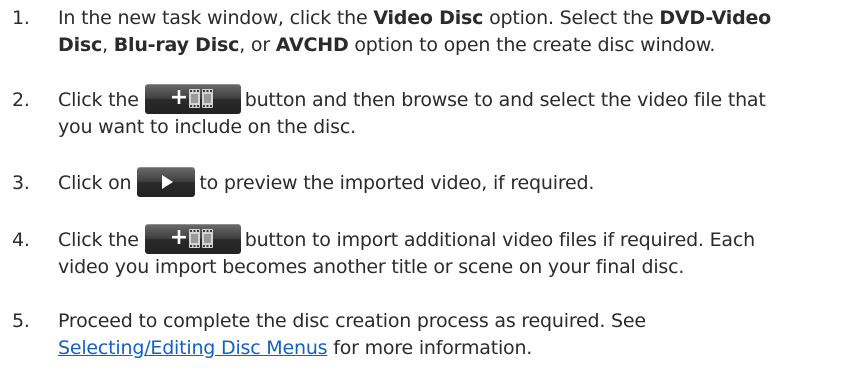 This screenshot has width=849, height=371. What do you see at coordinates (176, 45) in the screenshot?
I see `option-blu-ray-disc: Blu-ray Disc` at bounding box center [176, 45].